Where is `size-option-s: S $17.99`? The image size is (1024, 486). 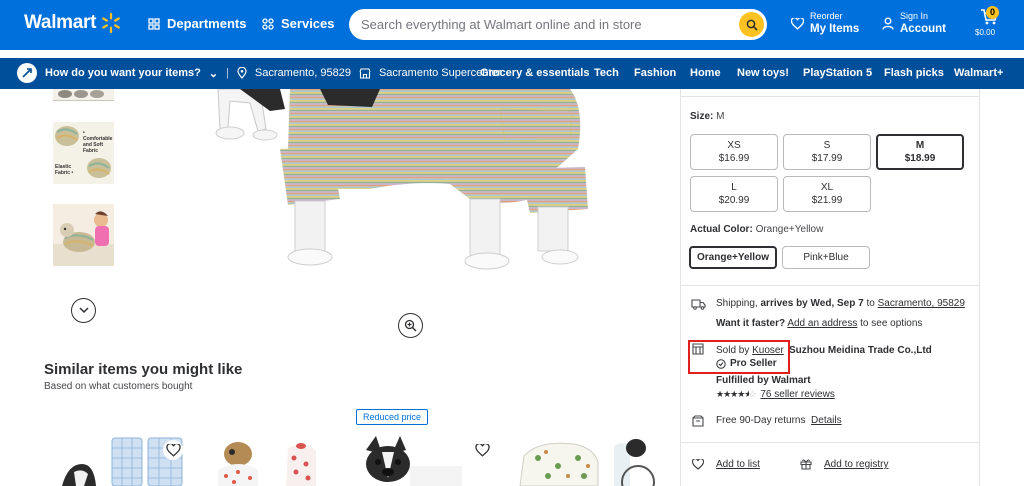 size-option-s: S $17.99 is located at coordinates (827, 152).